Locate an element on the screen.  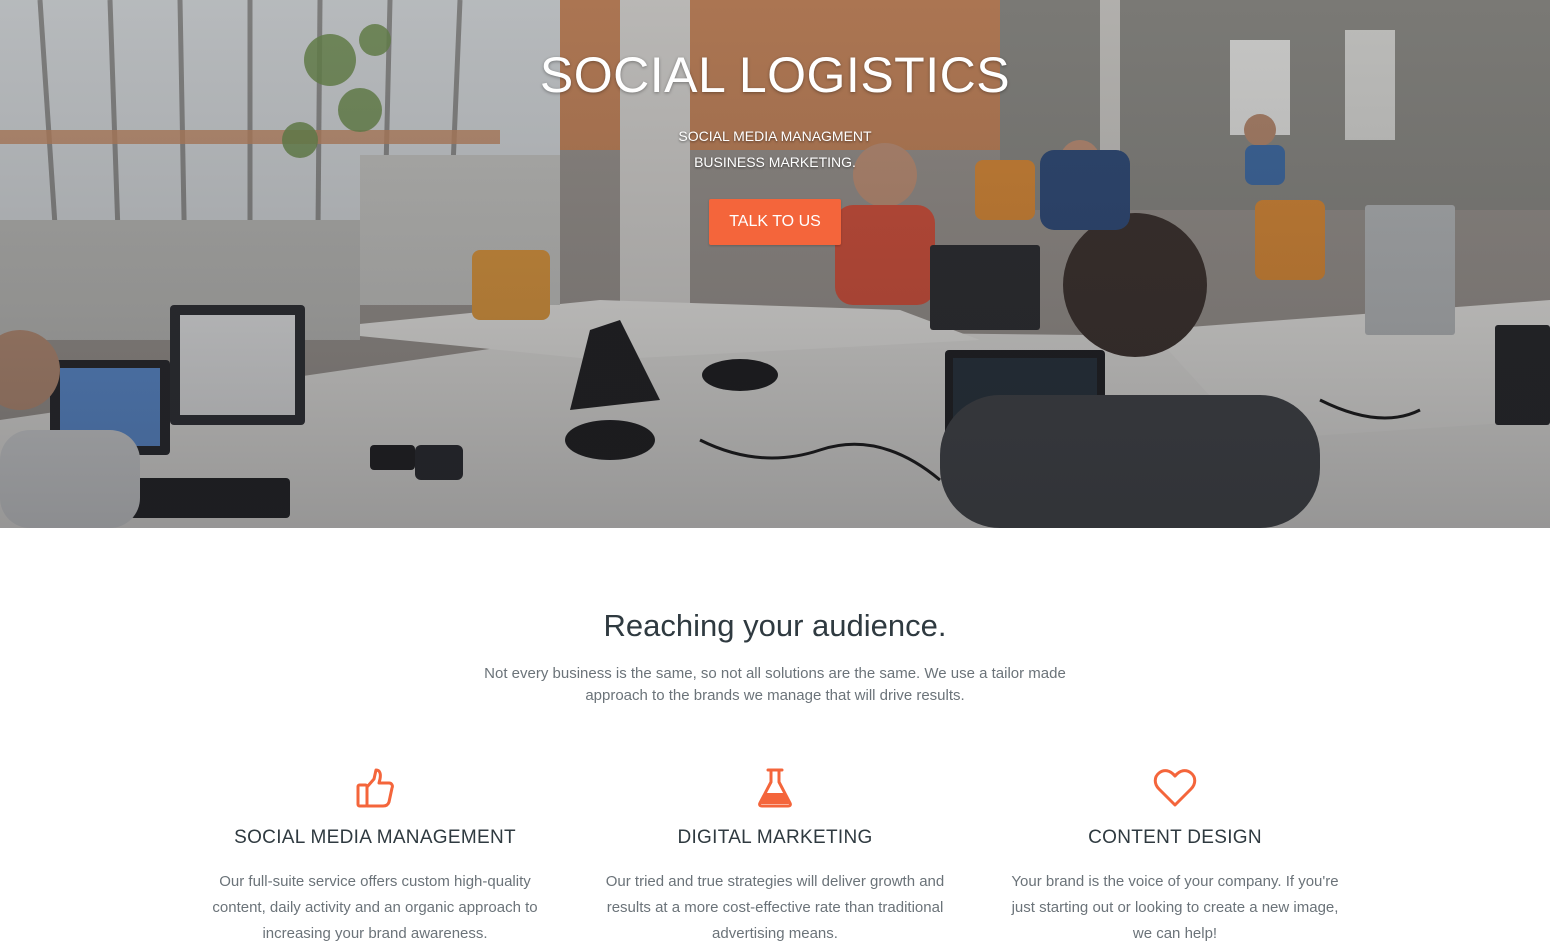
heart-icon is located at coordinates (1175, 788).